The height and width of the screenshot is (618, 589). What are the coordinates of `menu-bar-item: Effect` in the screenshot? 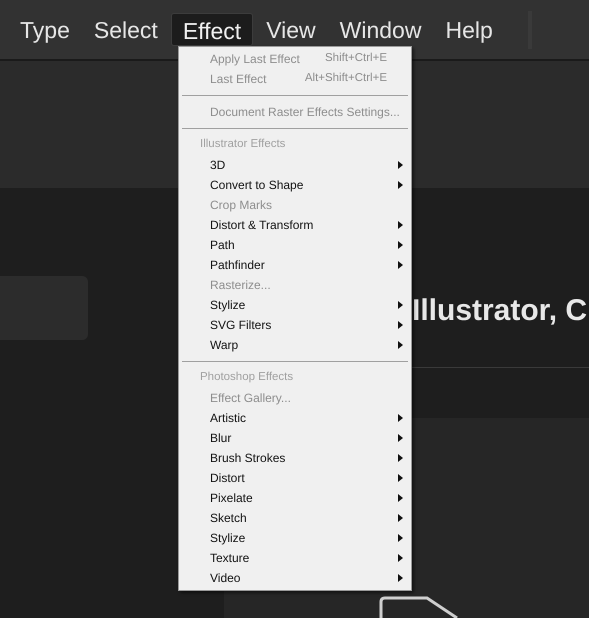 It's located at (212, 29).